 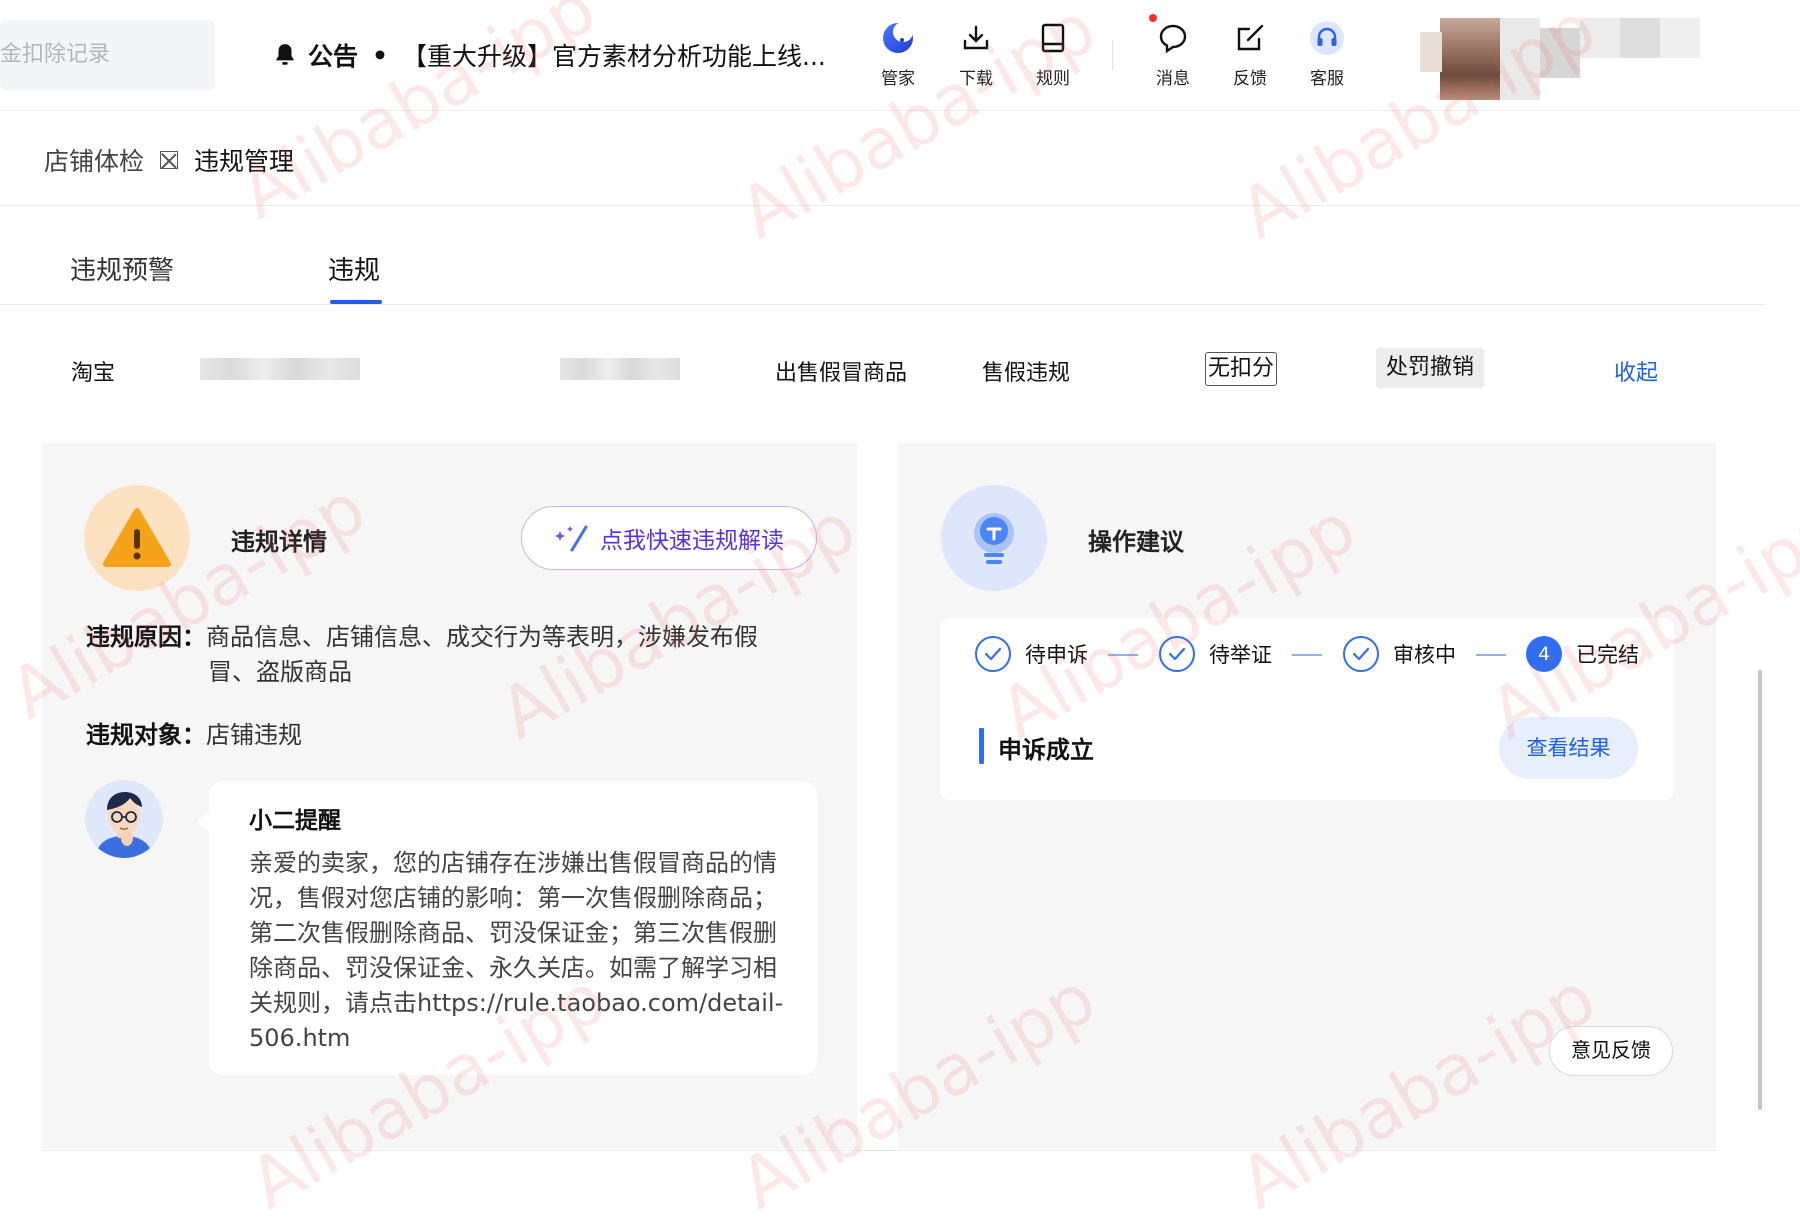 What do you see at coordinates (1424, 655) in the screenshot?
I see `step-label: 审核中` at bounding box center [1424, 655].